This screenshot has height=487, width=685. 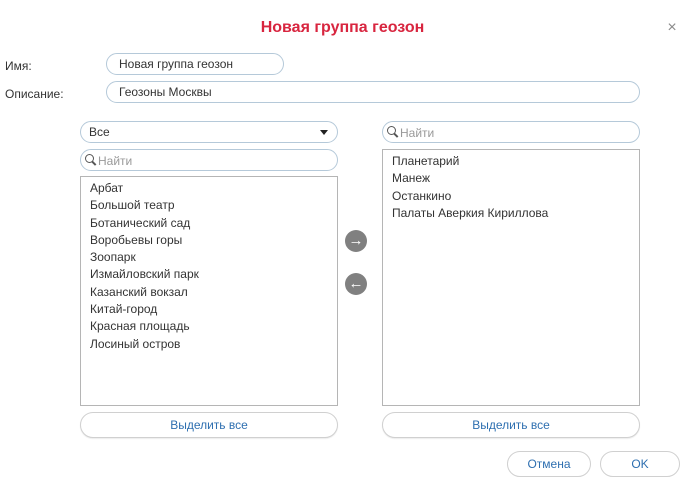 I want to click on list-item: Казанский вокзал, so click(x=209, y=292).